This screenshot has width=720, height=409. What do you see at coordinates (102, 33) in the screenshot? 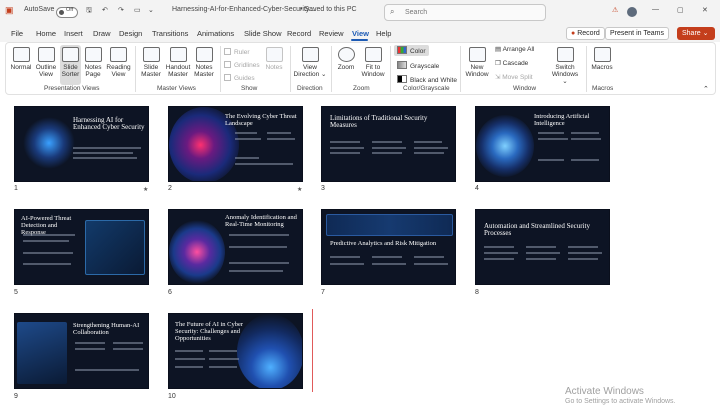
I see `tab-draw: Draw` at bounding box center [102, 33].